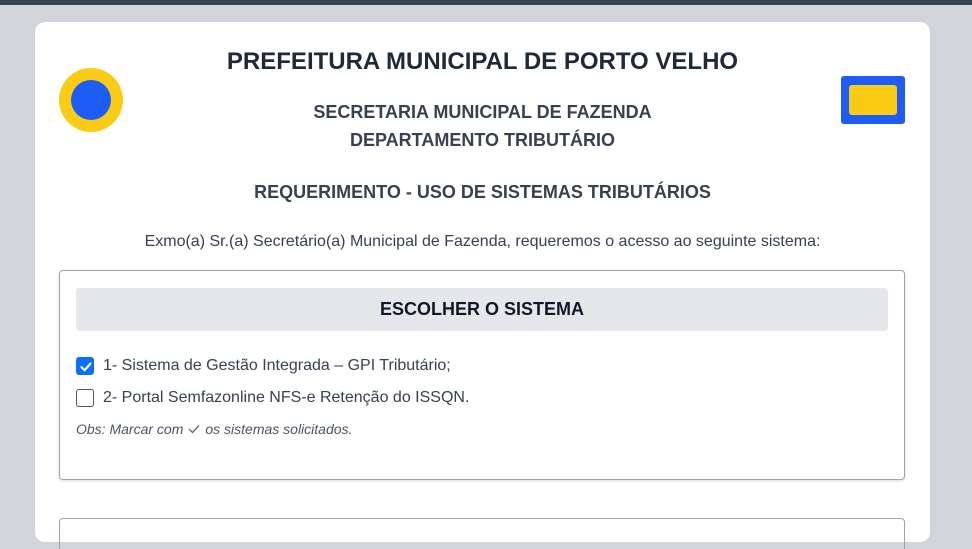 This screenshot has height=549, width=972. I want to click on obs-suffix: os sistemas solicitados., so click(279, 429).